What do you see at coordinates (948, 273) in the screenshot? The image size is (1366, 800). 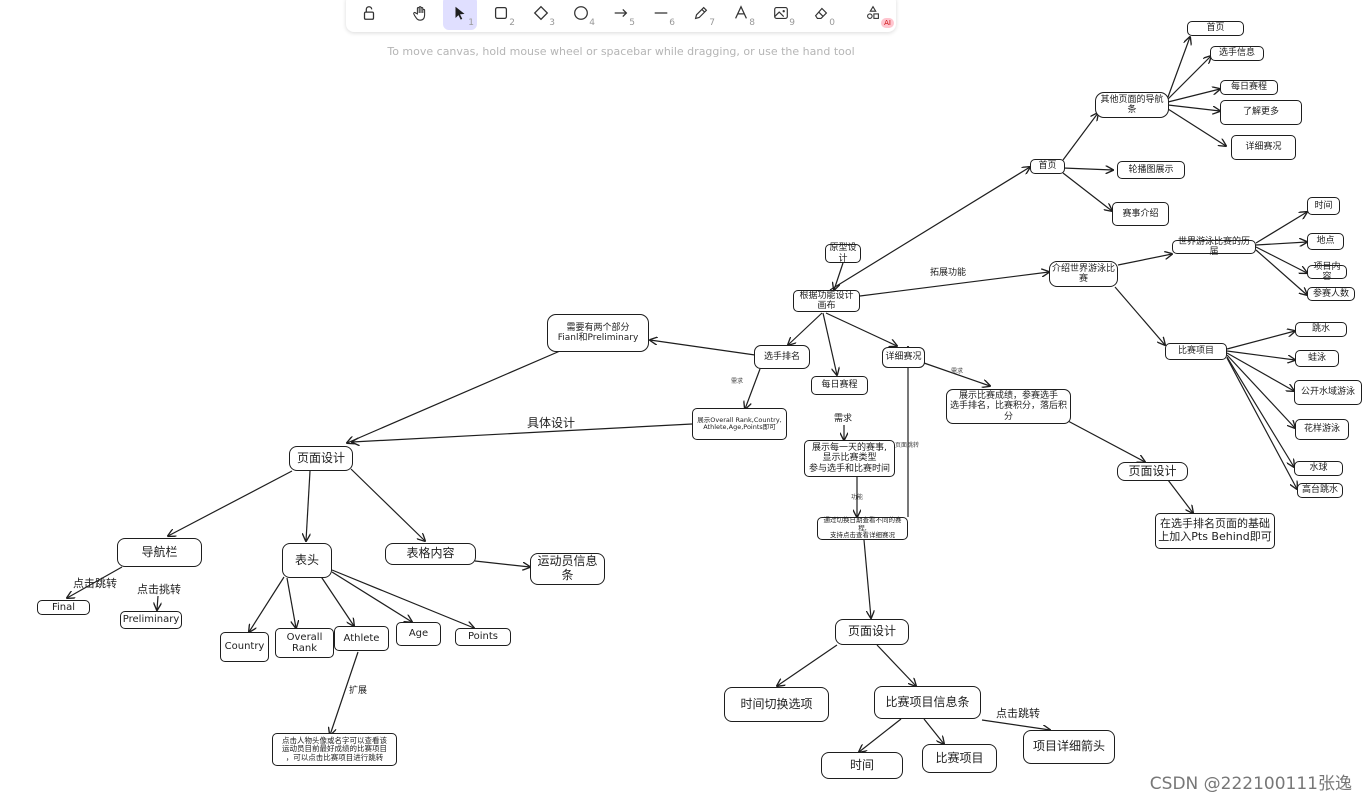 I see `label-tuozhan: 拓展功能` at bounding box center [948, 273].